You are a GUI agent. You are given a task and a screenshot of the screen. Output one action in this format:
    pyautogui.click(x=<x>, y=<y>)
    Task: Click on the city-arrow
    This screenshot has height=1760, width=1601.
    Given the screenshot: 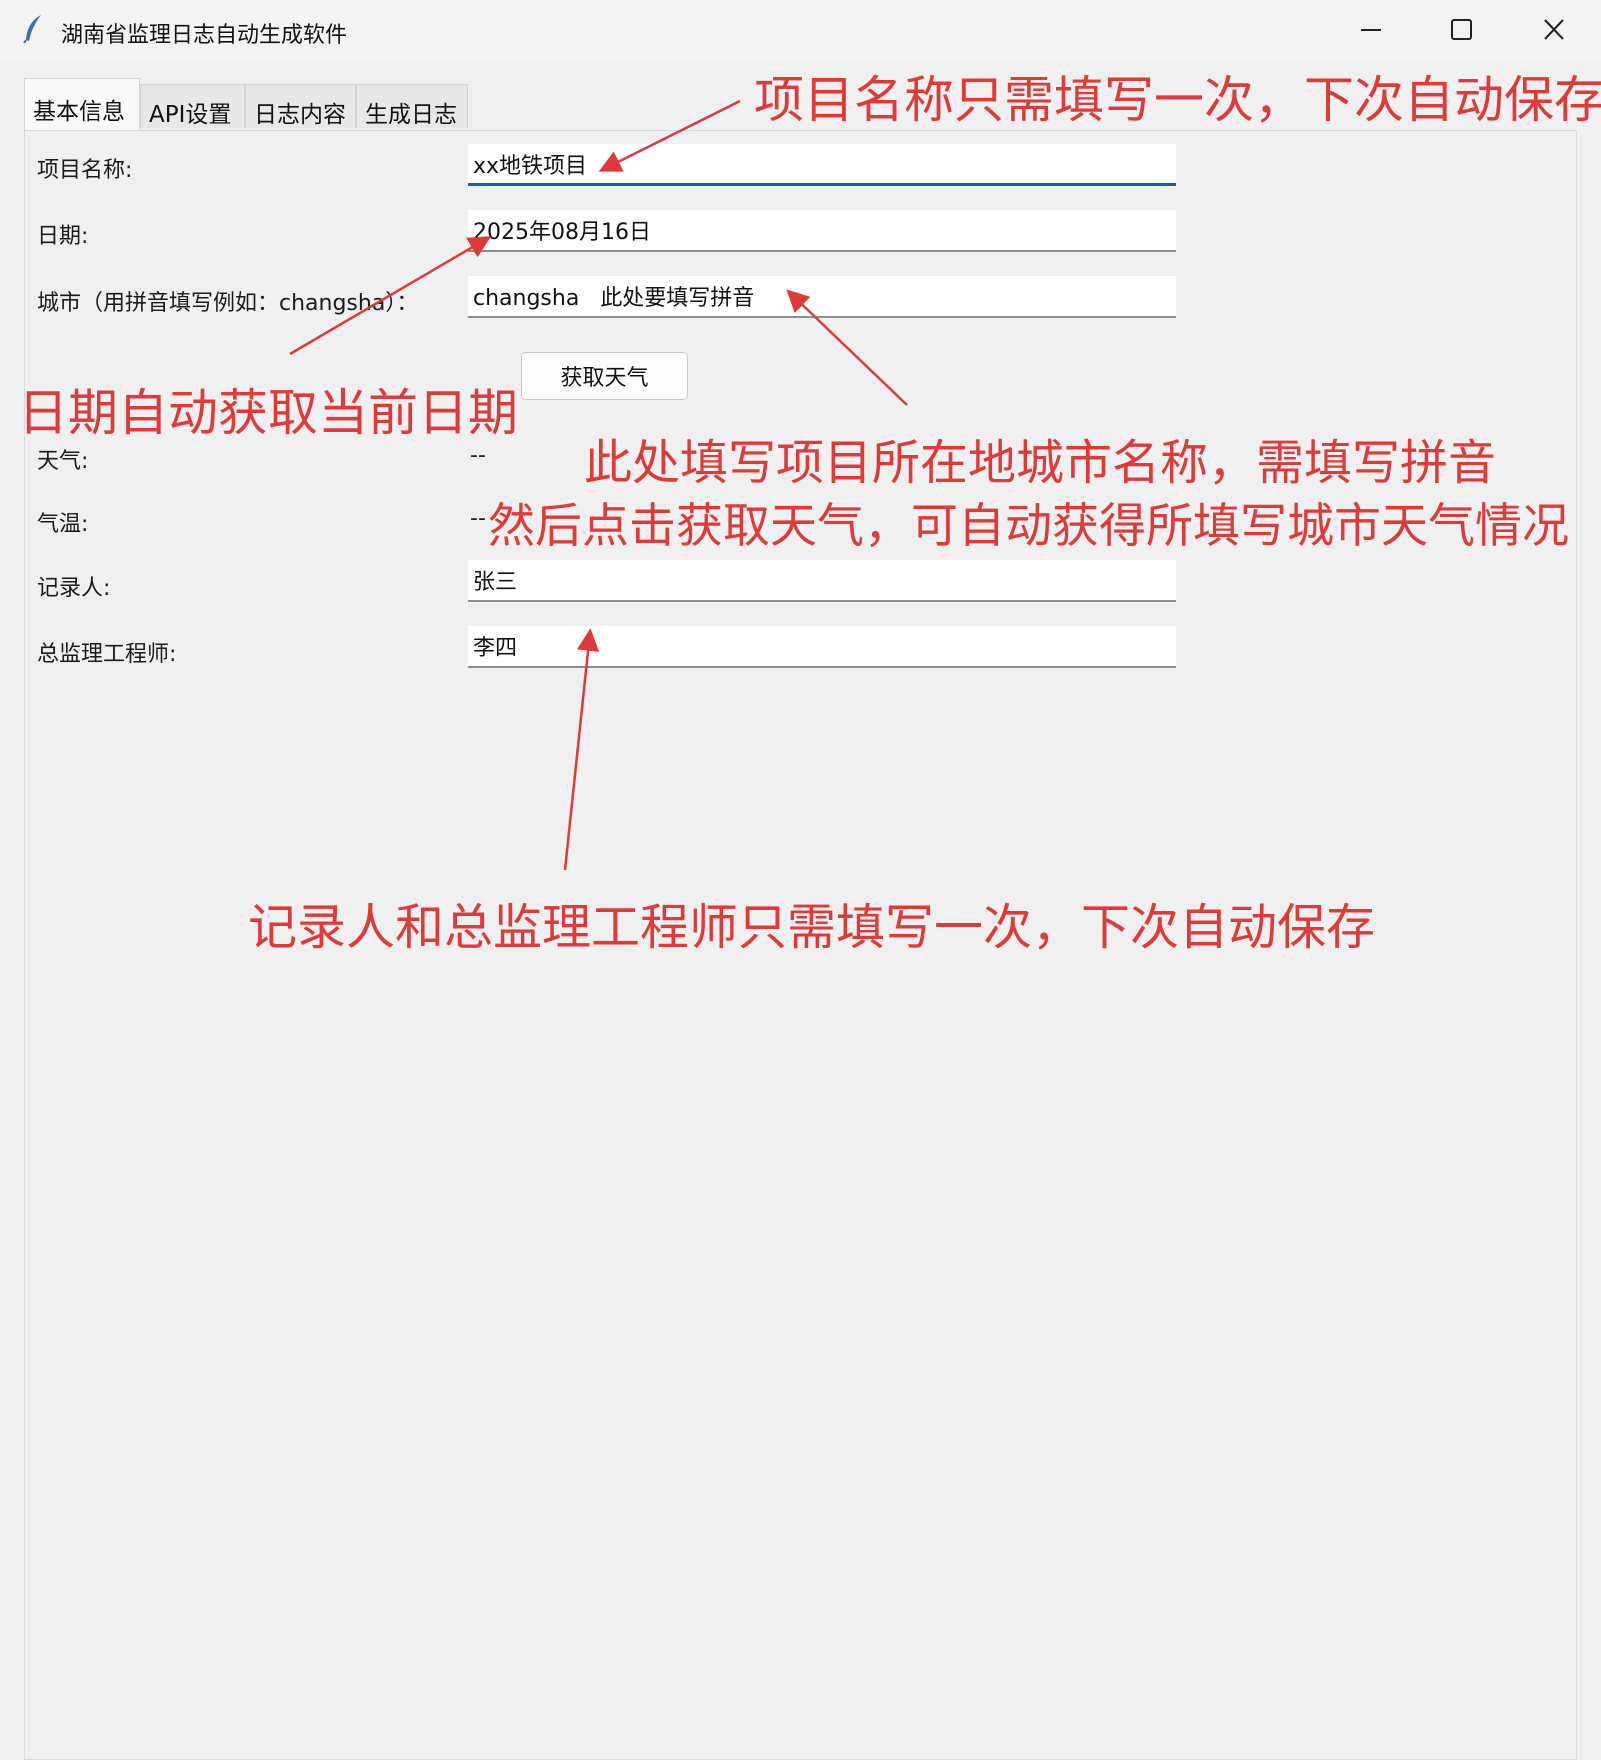 What is the action you would take?
    pyautogui.click(x=847, y=347)
    